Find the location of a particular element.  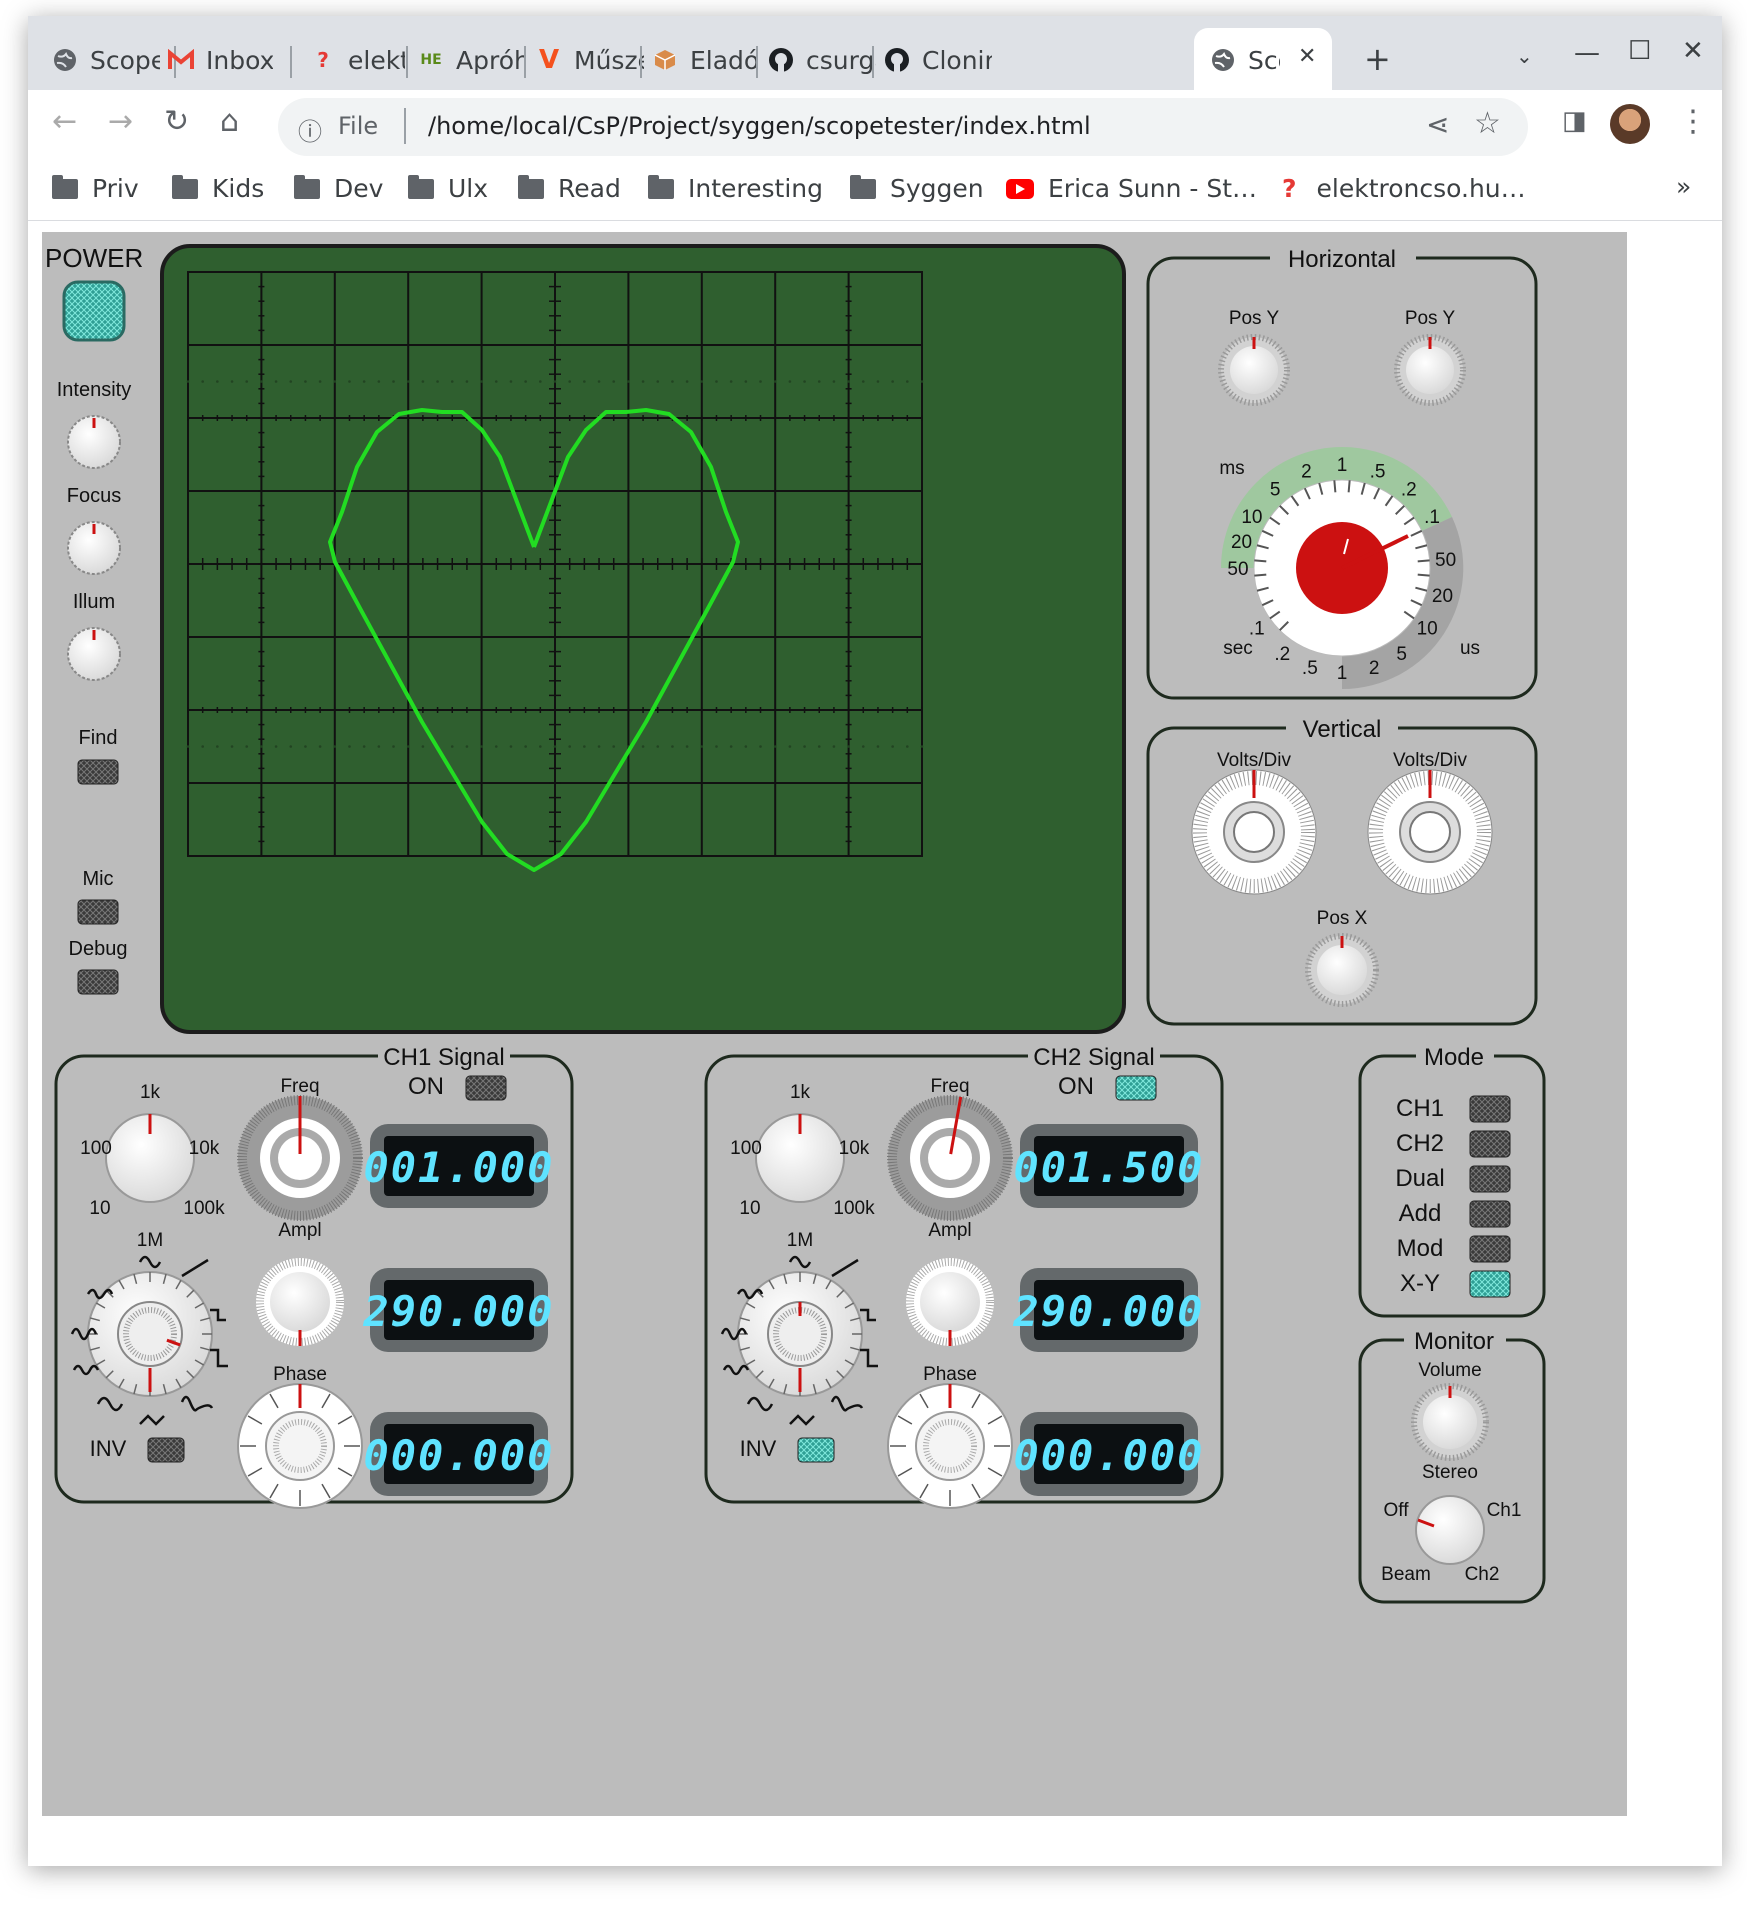

share-icon: ⋖ is located at coordinates (1437, 124).